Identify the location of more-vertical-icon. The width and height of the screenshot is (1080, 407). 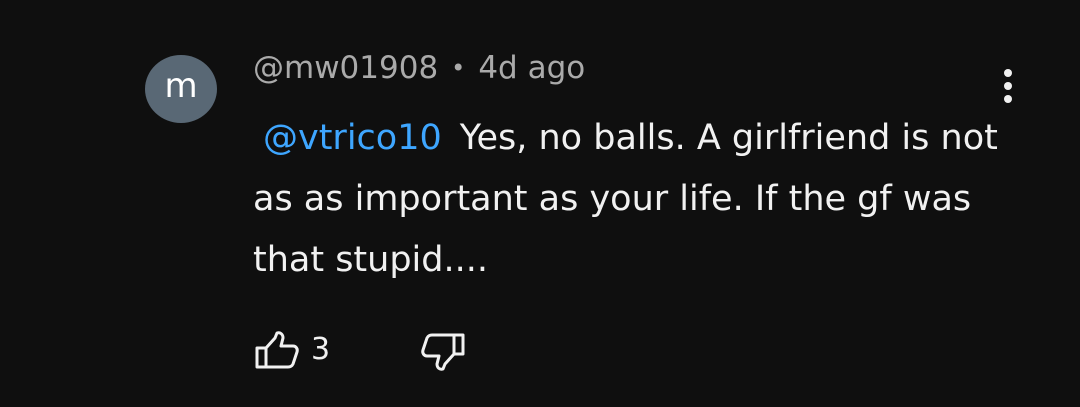
(1008, 86).